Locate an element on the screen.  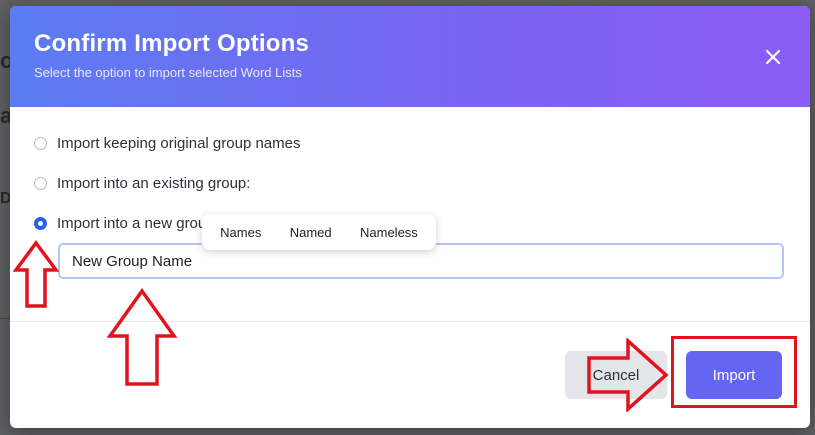
option-new-group: Import into a new group is located at coordinates (124, 223).